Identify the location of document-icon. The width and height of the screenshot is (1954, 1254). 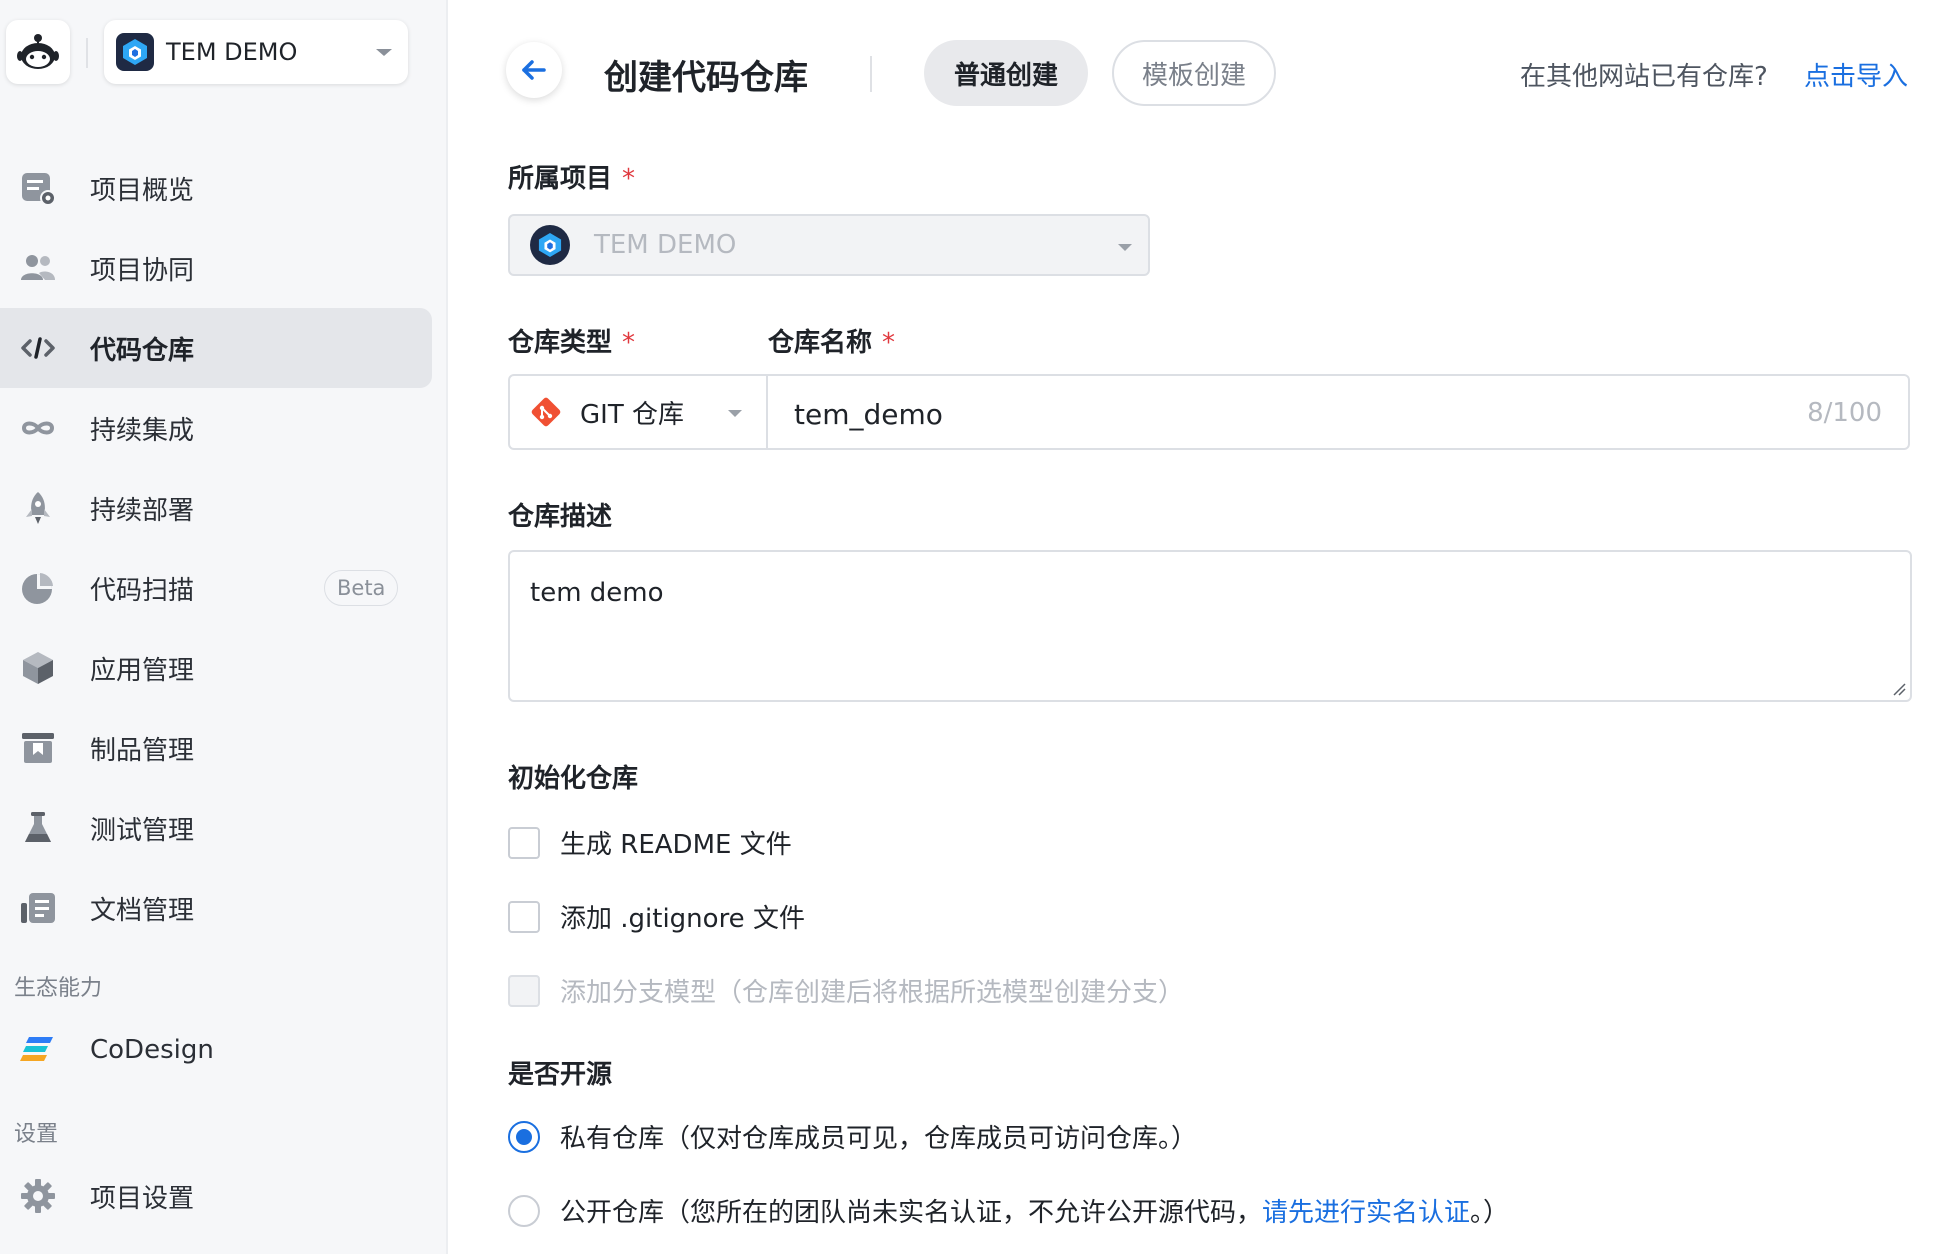
(38, 908).